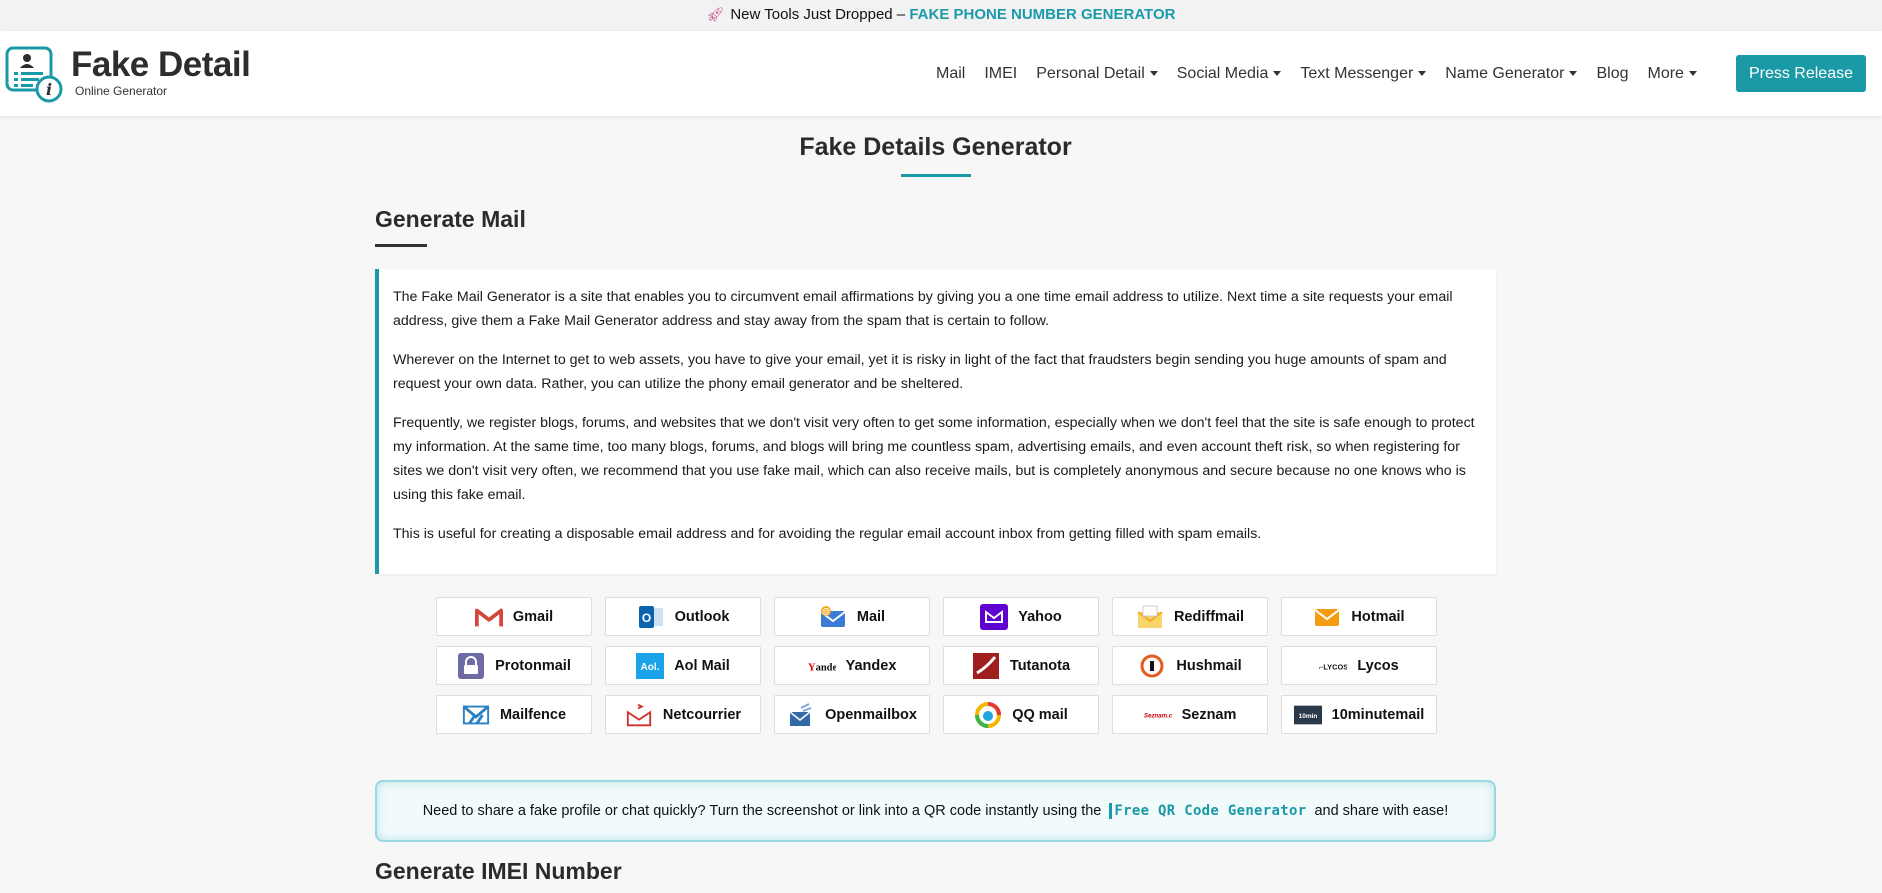 The image size is (1882, 893). I want to click on qr-generator-link: Free QR Code Generator, so click(1208, 811).